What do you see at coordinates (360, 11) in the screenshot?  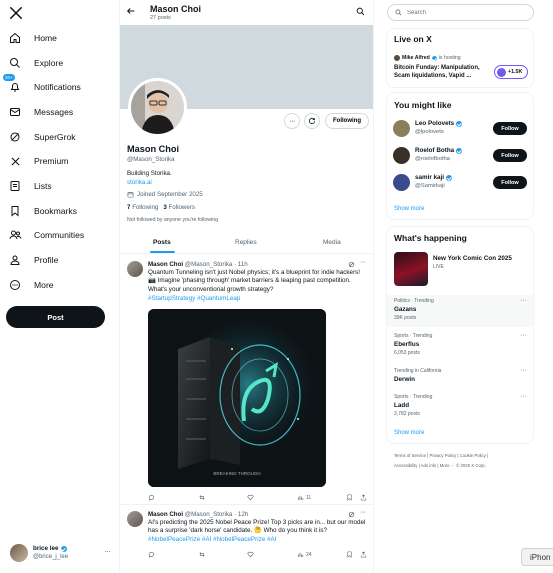 I see `search-icon` at bounding box center [360, 11].